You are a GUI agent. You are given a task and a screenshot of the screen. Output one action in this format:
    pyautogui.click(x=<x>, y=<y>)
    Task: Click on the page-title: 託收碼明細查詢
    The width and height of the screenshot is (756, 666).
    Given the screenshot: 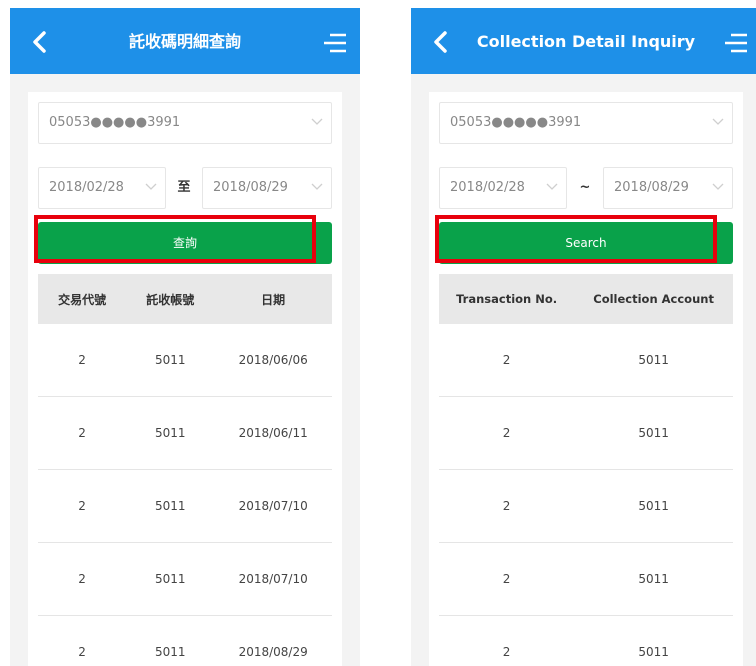 What is the action you would take?
    pyautogui.click(x=184, y=41)
    